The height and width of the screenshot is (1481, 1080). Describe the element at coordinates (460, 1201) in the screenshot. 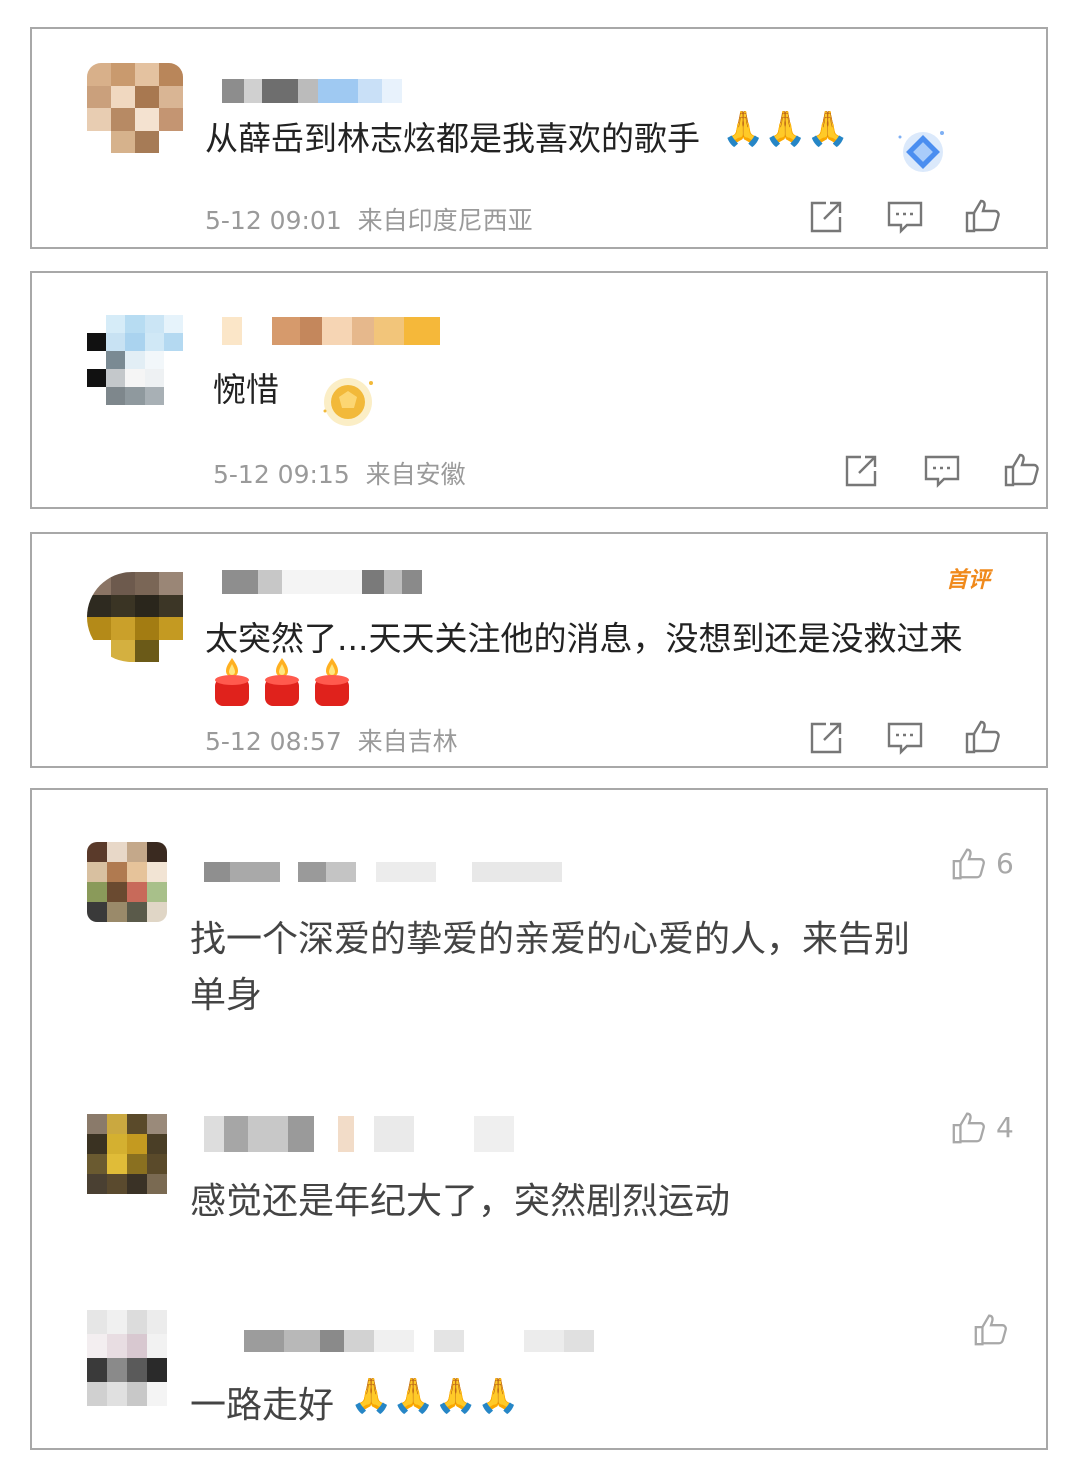

I see `reply-text: 感觉还是年纪大了，突然剧烈运动` at that location.